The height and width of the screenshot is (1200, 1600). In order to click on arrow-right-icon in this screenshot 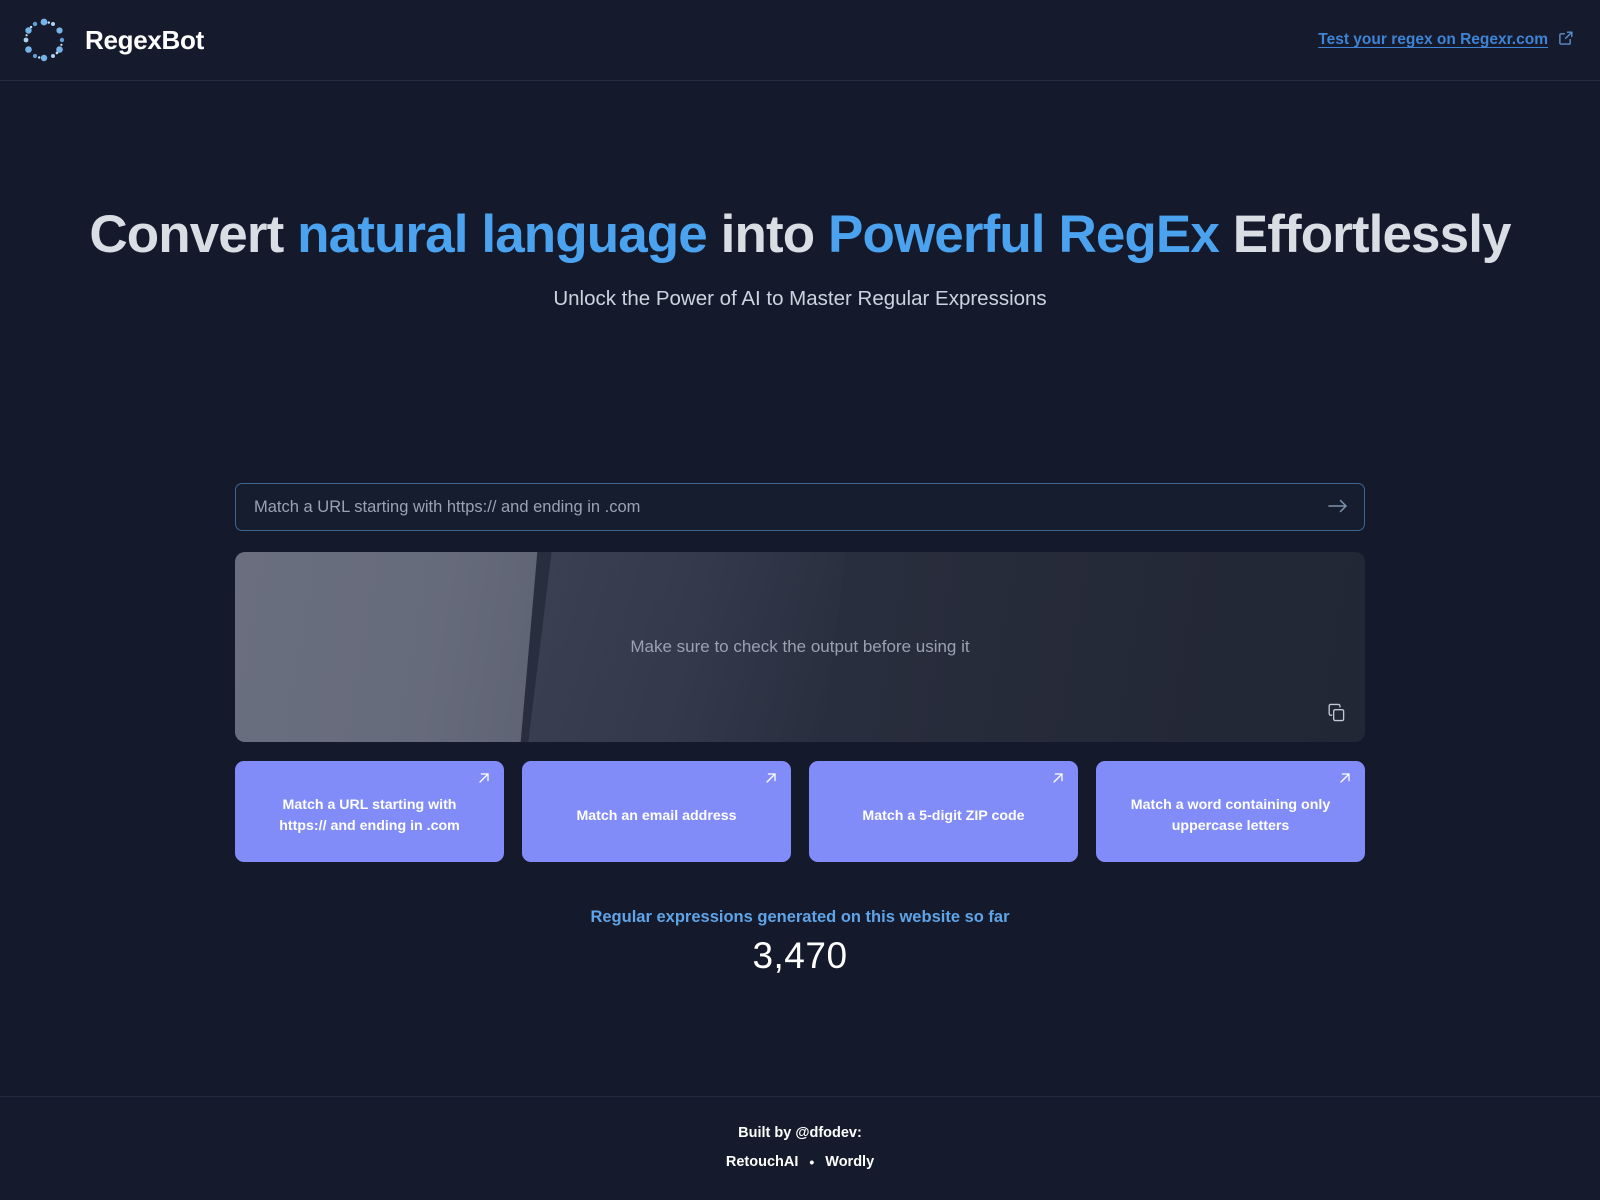, I will do `click(1338, 507)`.